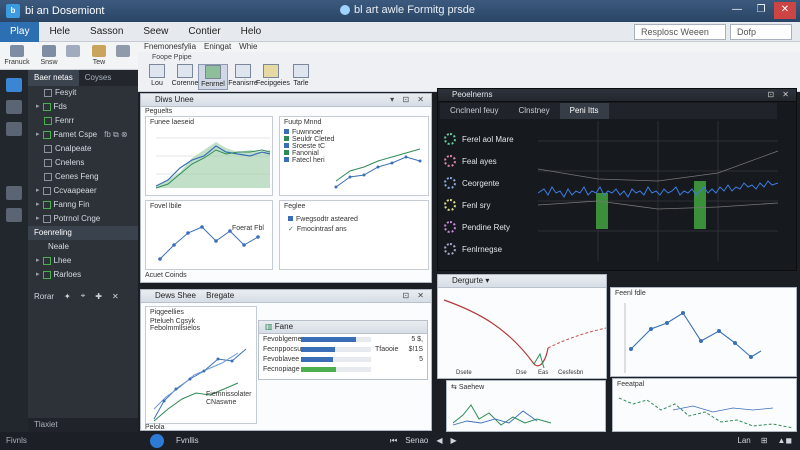  What do you see at coordinates (73, 51) in the screenshot?
I see `copy-icon` at bounding box center [73, 51].